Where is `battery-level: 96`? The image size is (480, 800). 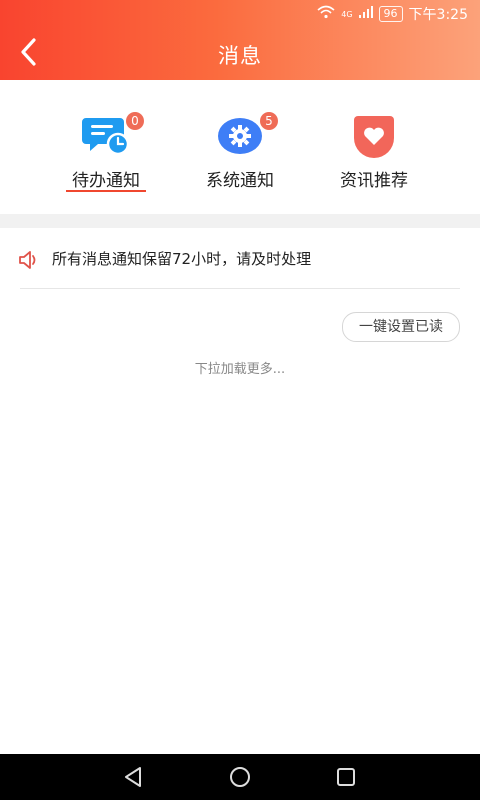 battery-level: 96 is located at coordinates (390, 14).